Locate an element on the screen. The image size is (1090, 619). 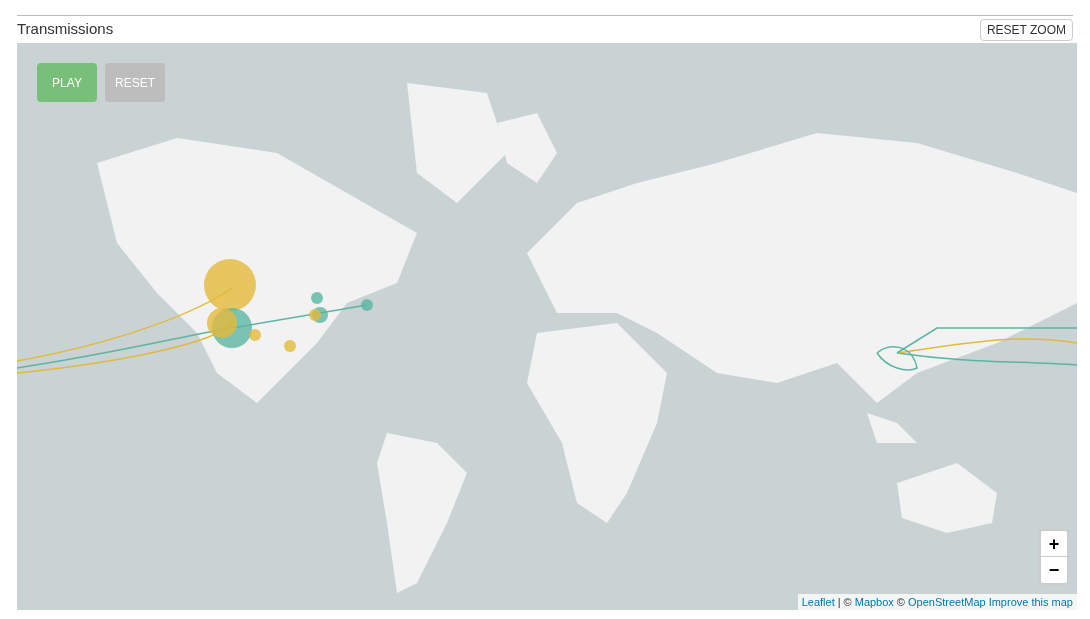
panel-title: Transmissions is located at coordinates (65, 29).